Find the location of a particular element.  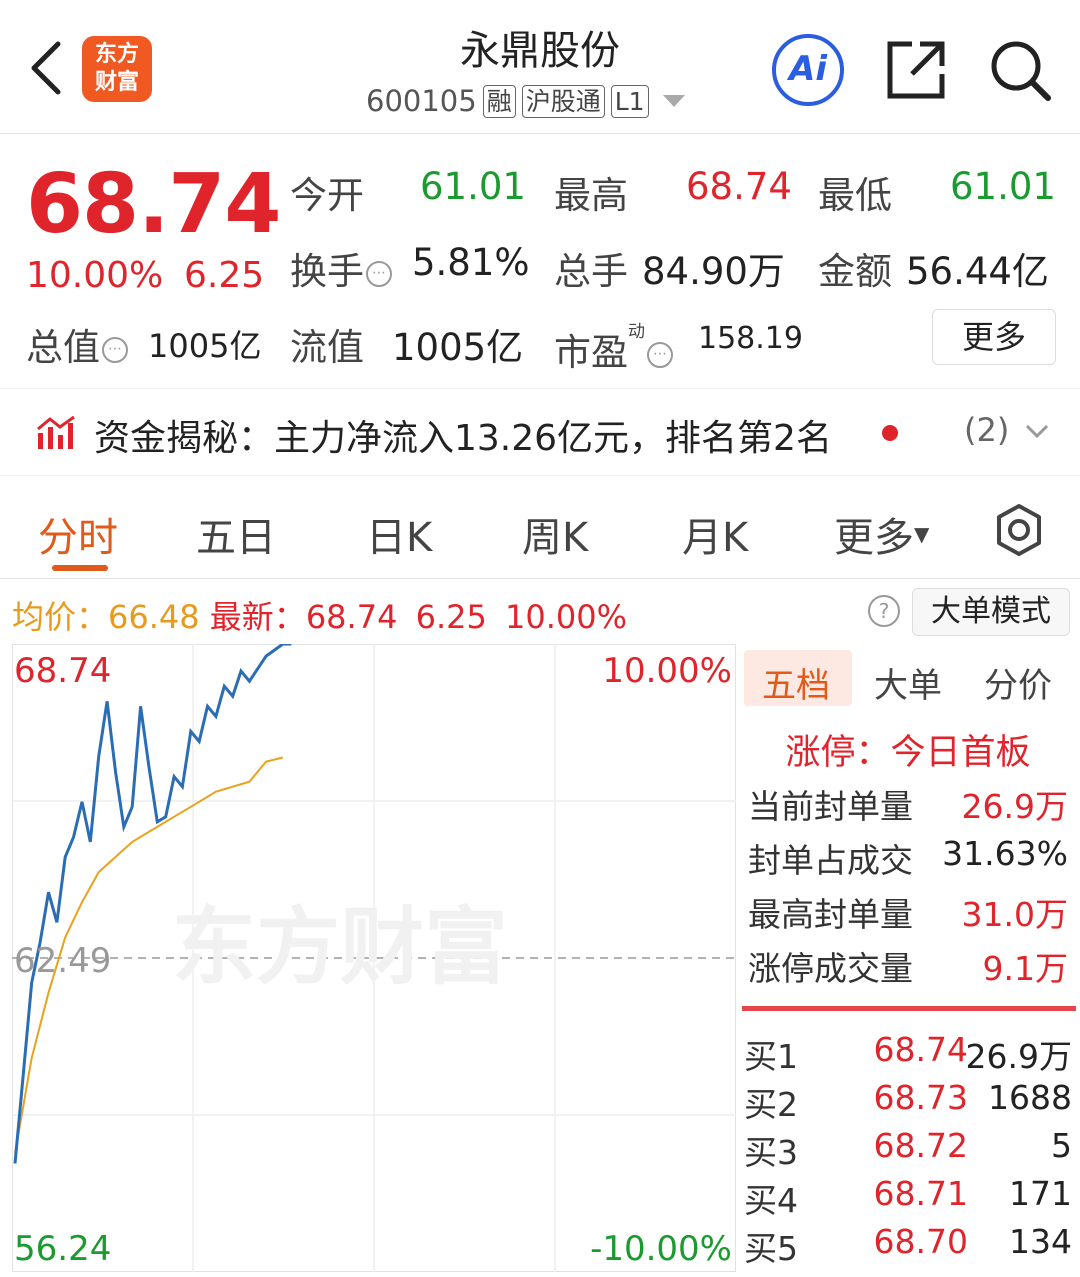

tab-weekly-k: 周K is located at coordinates (555, 534).